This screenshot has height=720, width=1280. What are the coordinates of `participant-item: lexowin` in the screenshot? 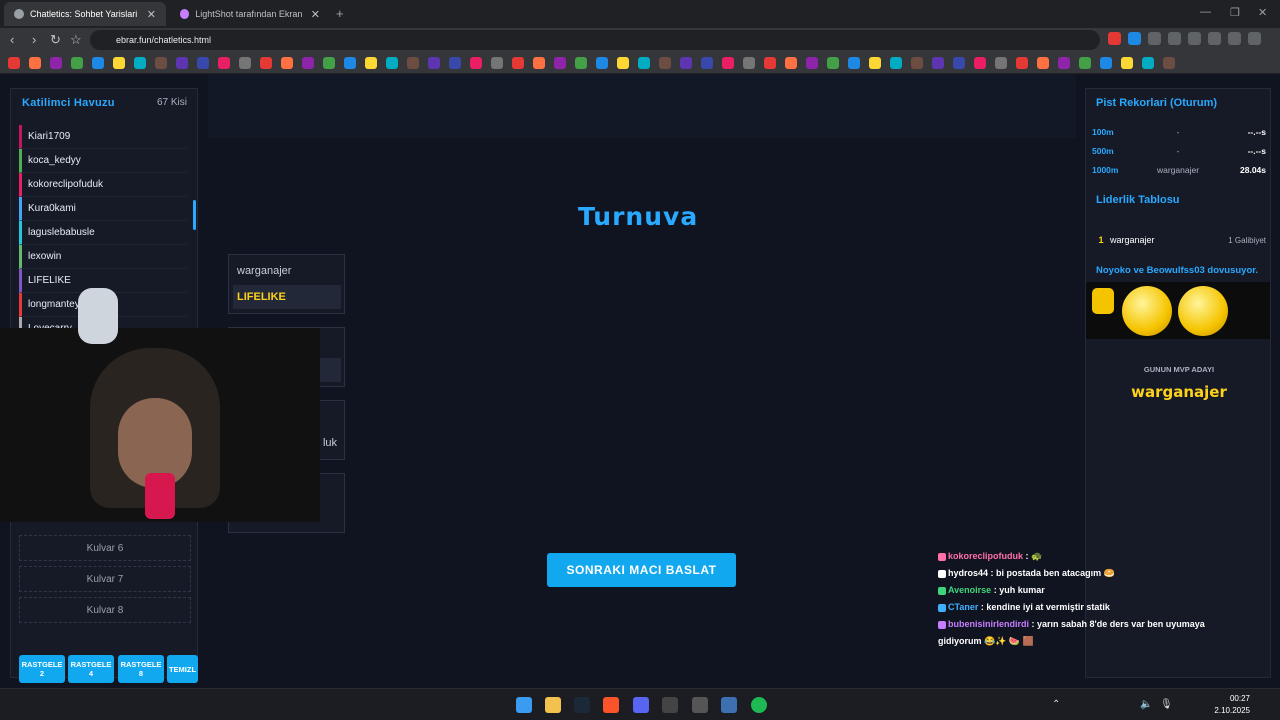 It's located at (103, 257).